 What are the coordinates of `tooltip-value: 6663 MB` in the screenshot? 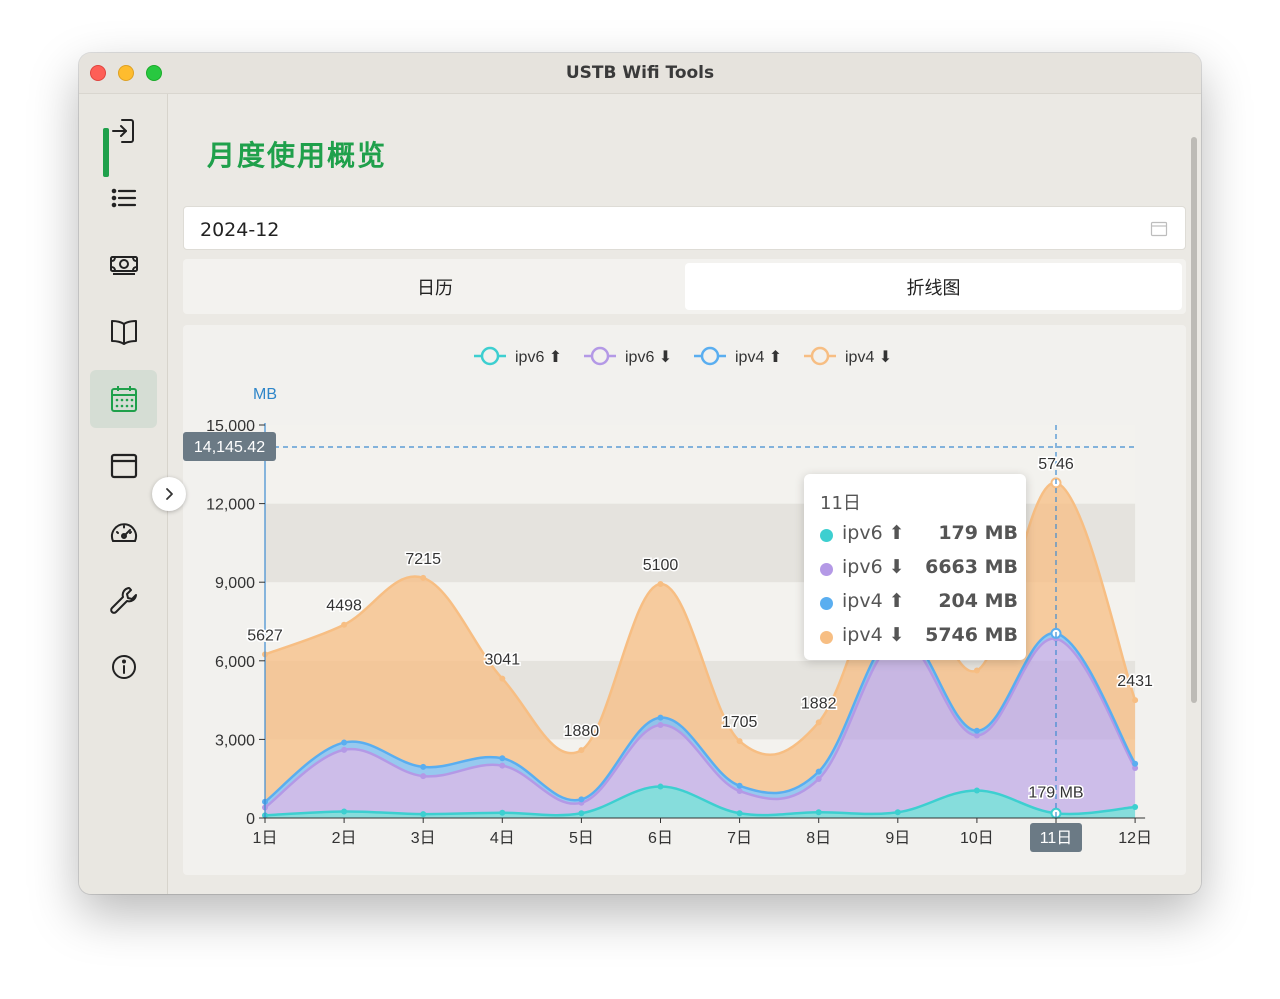 It's located at (971, 567).